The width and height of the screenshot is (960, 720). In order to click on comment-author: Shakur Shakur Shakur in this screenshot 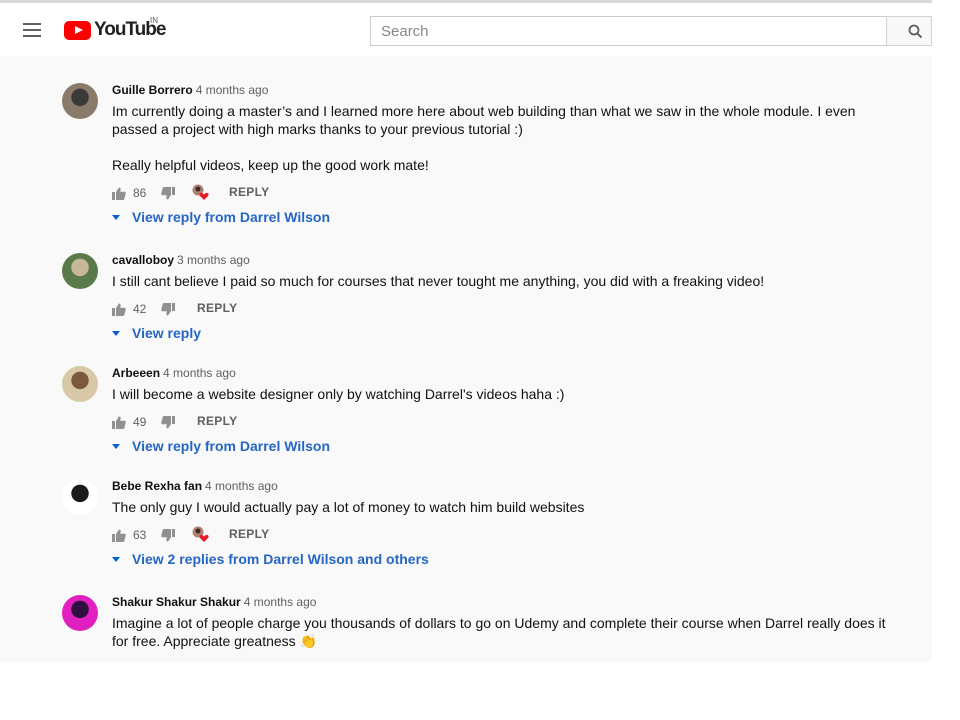, I will do `click(176, 602)`.